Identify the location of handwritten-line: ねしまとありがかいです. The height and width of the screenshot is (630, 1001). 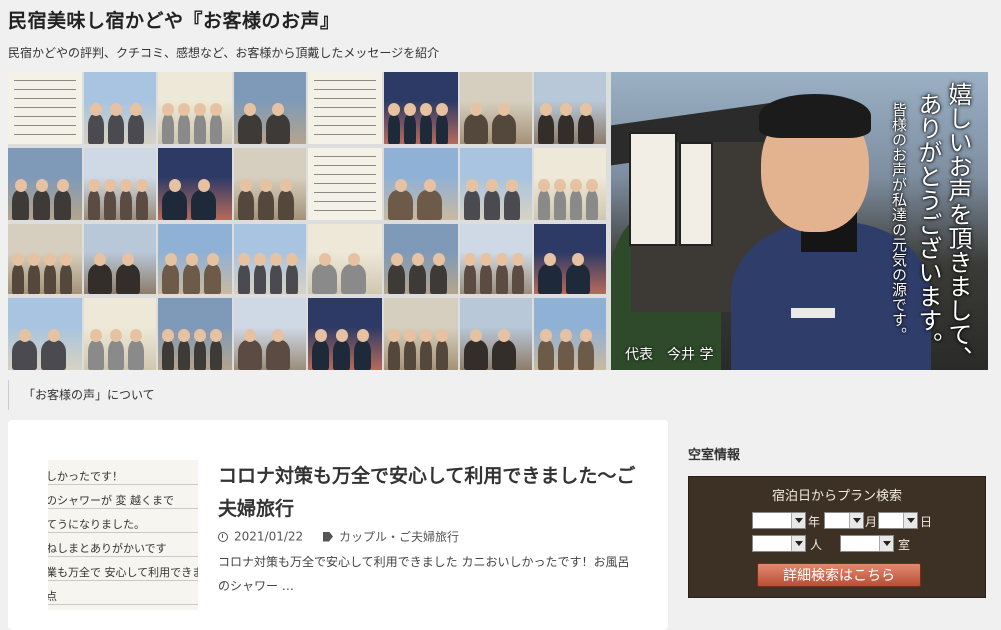
(107, 548).